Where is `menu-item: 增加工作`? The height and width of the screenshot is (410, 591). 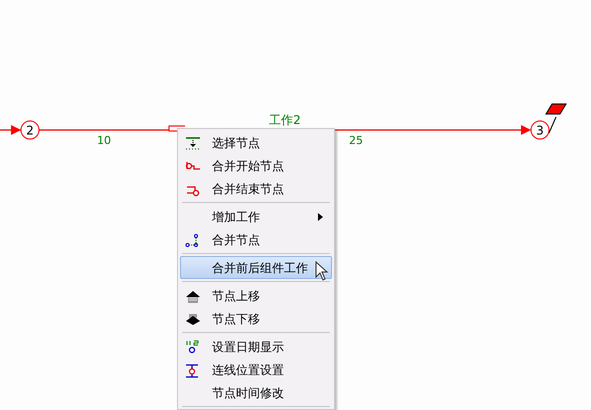 menu-item: 增加工作 is located at coordinates (256, 216).